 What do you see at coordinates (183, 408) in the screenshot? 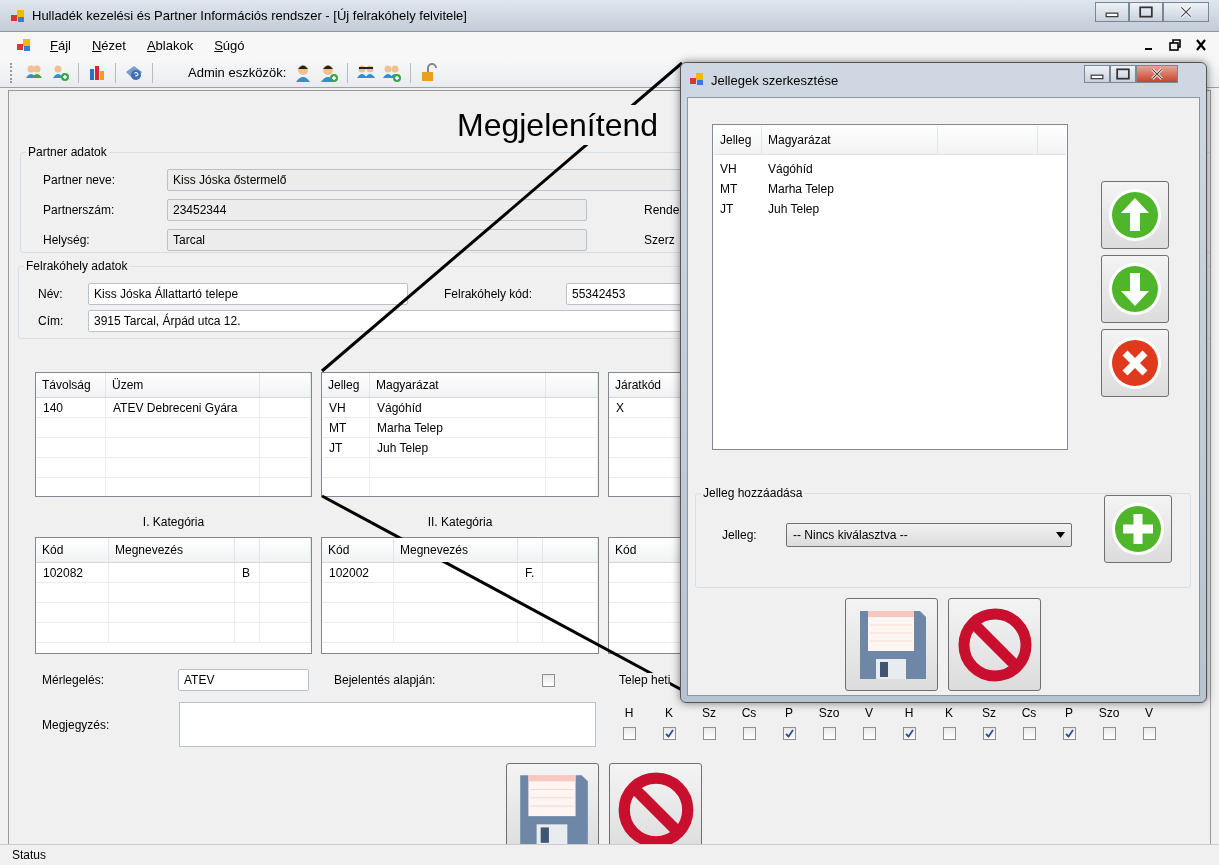
I see `table-cell: ATEV Debreceni Gyára` at bounding box center [183, 408].